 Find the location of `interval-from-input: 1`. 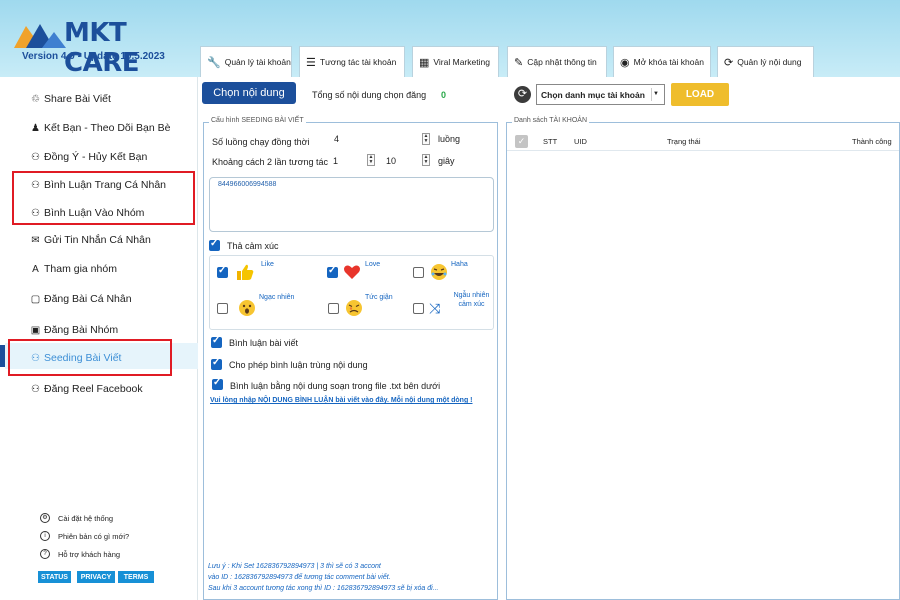

interval-from-input: 1 is located at coordinates (335, 161).